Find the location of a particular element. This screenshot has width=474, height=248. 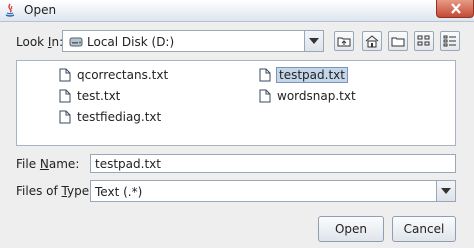

details-view-button is located at coordinates (450, 41).